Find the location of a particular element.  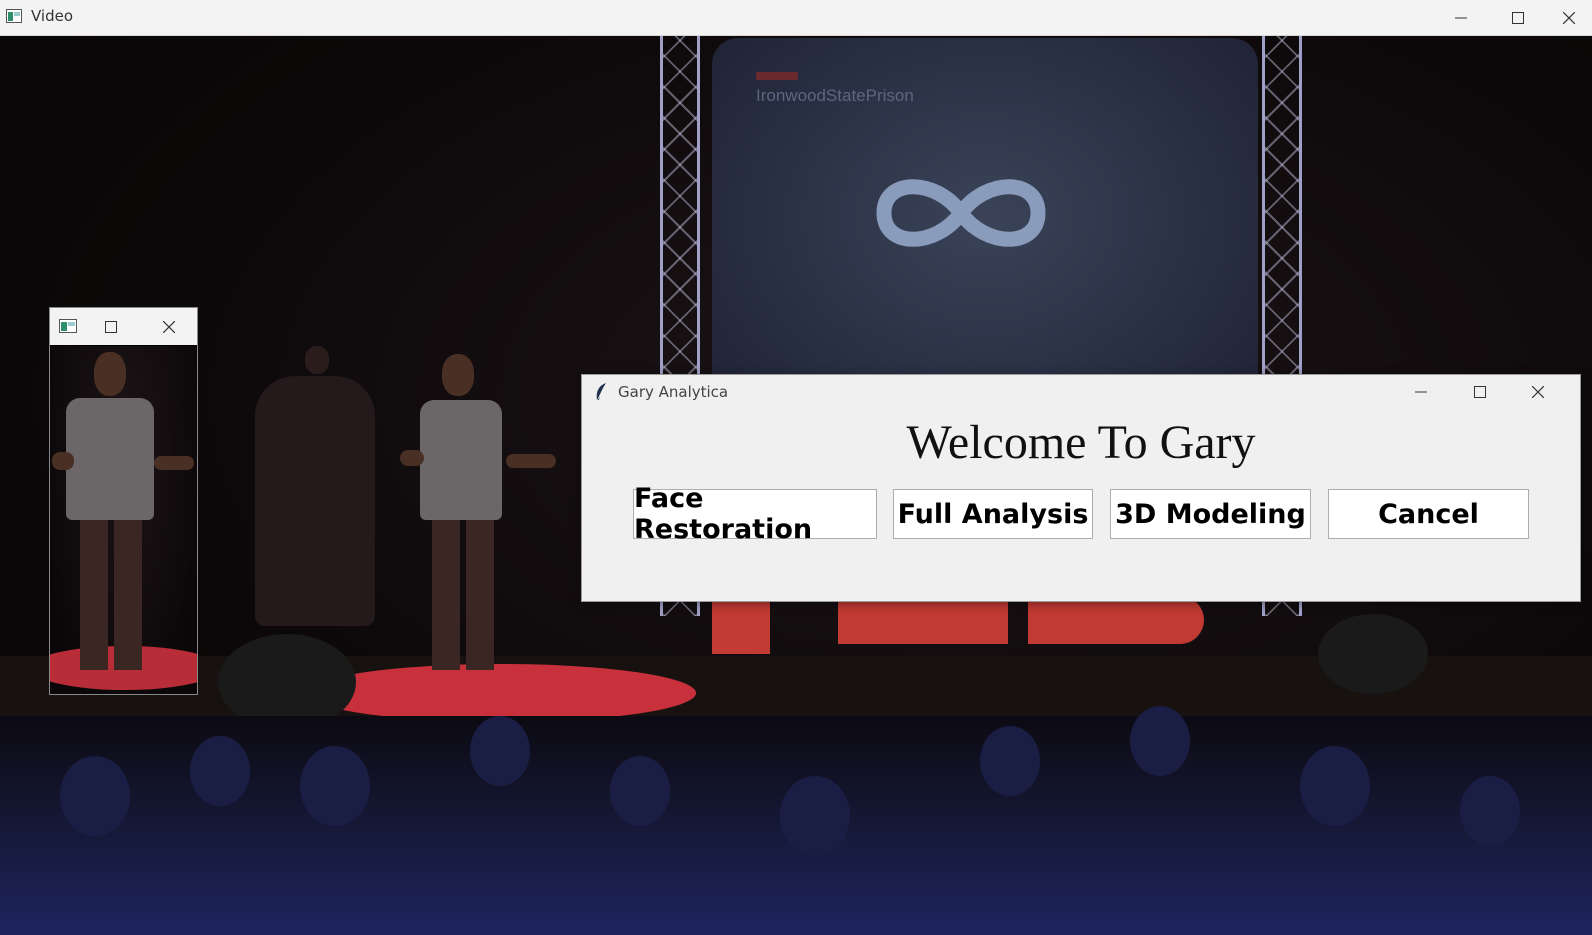

3d-modeling-button: 3D Modeling is located at coordinates (1210, 514).